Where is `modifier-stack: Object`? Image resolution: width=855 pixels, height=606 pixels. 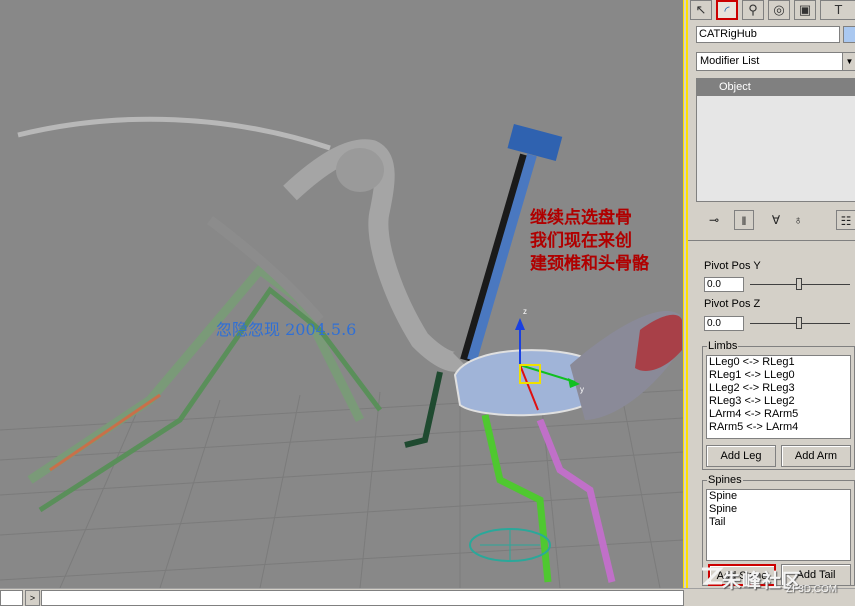
modifier-stack: Object is located at coordinates (775, 140).